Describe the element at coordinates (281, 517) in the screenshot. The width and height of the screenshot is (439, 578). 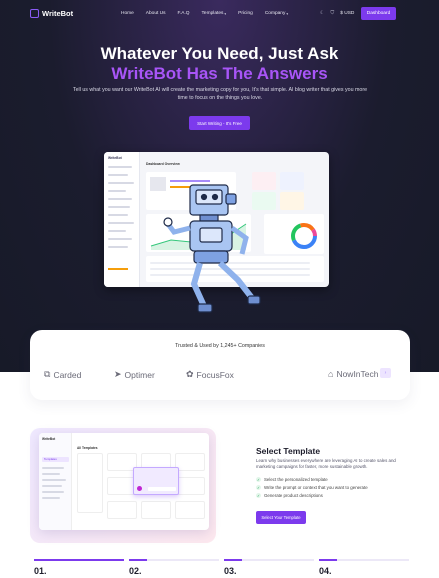
I see `select-template-button: Select Your Template` at that location.